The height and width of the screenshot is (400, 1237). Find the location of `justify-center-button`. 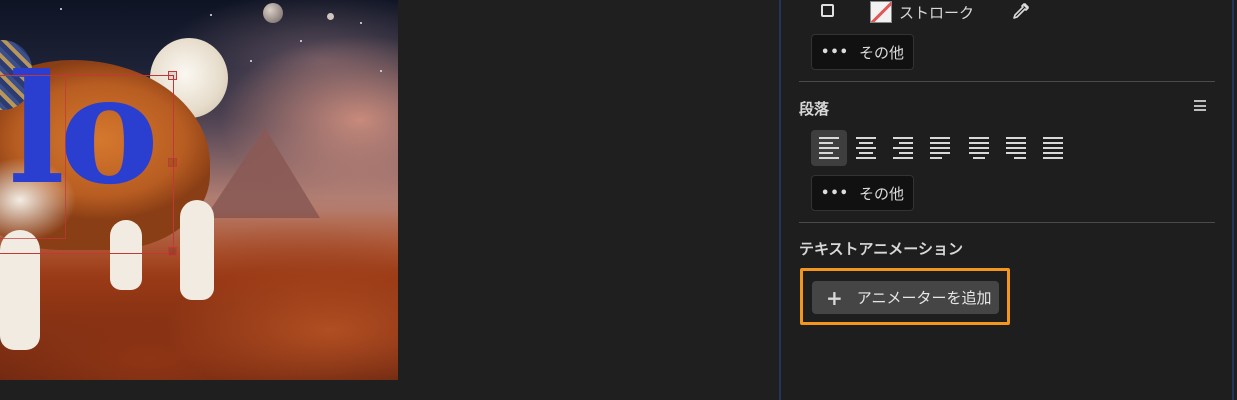

justify-center-button is located at coordinates (979, 148).